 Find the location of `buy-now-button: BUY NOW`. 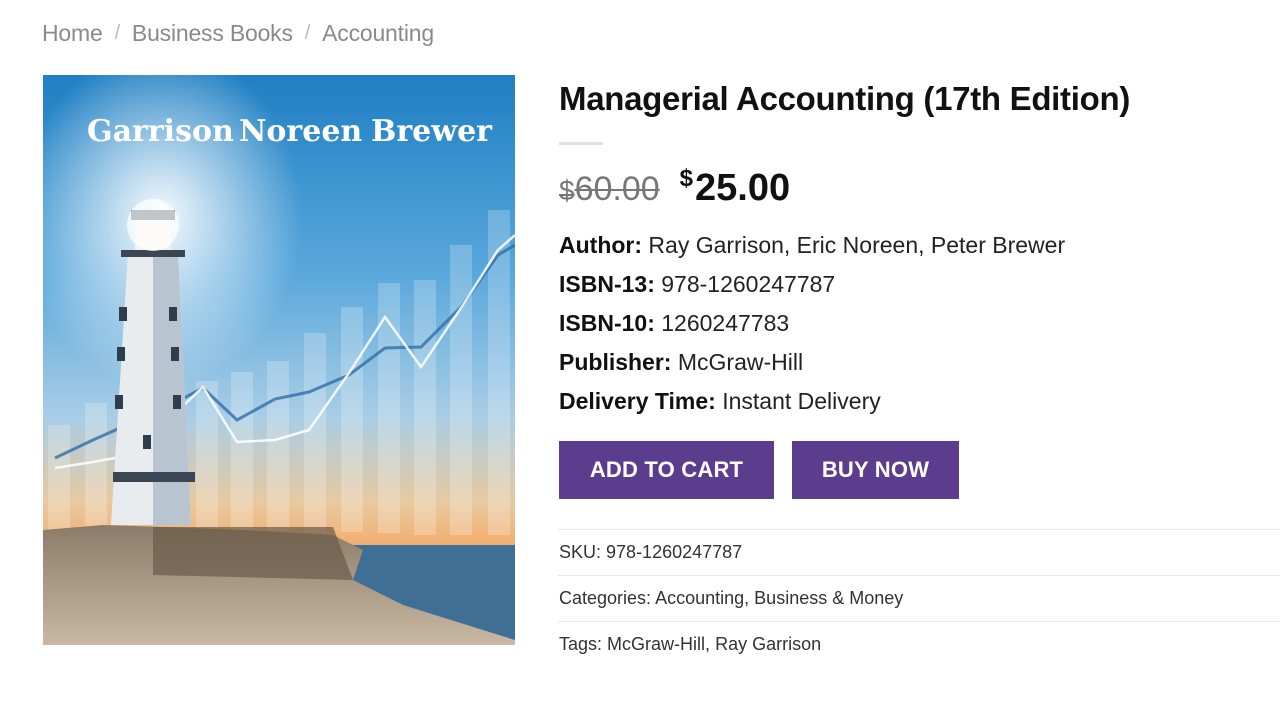

buy-now-button: BUY NOW is located at coordinates (875, 470).